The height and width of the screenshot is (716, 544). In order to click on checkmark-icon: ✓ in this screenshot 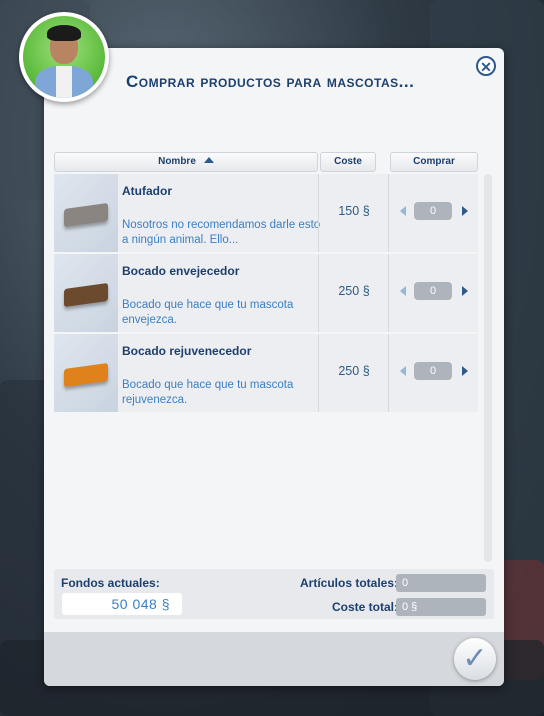, I will do `click(475, 659)`.